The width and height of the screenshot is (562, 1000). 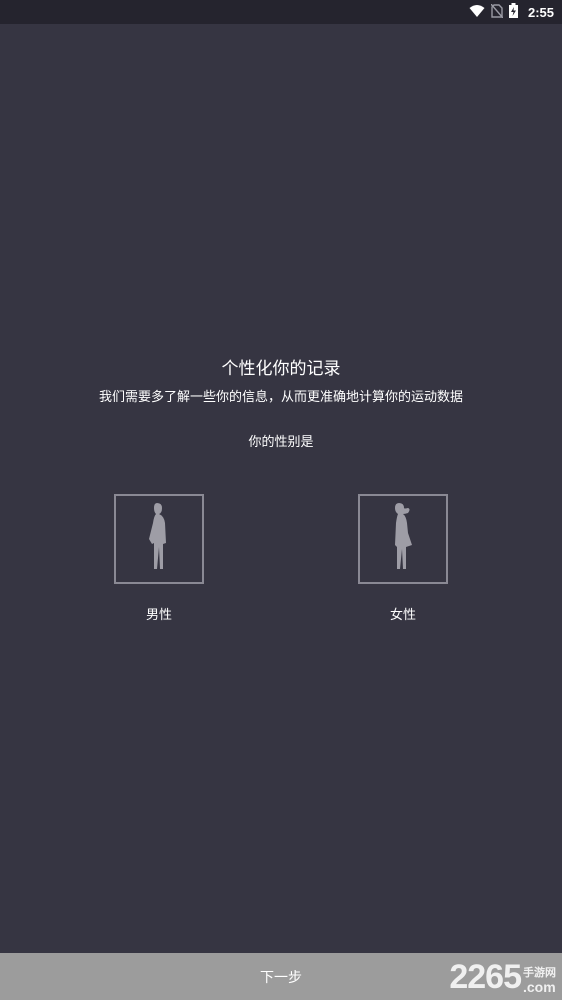 What do you see at coordinates (281, 442) in the screenshot?
I see `gender-question: 你的性别是` at bounding box center [281, 442].